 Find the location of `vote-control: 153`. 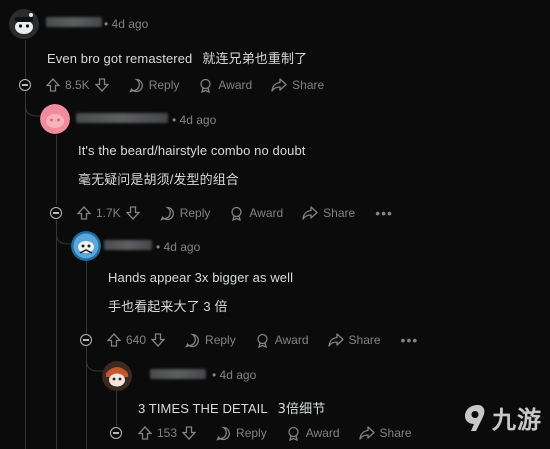

vote-control: 153 is located at coordinates (167, 433).